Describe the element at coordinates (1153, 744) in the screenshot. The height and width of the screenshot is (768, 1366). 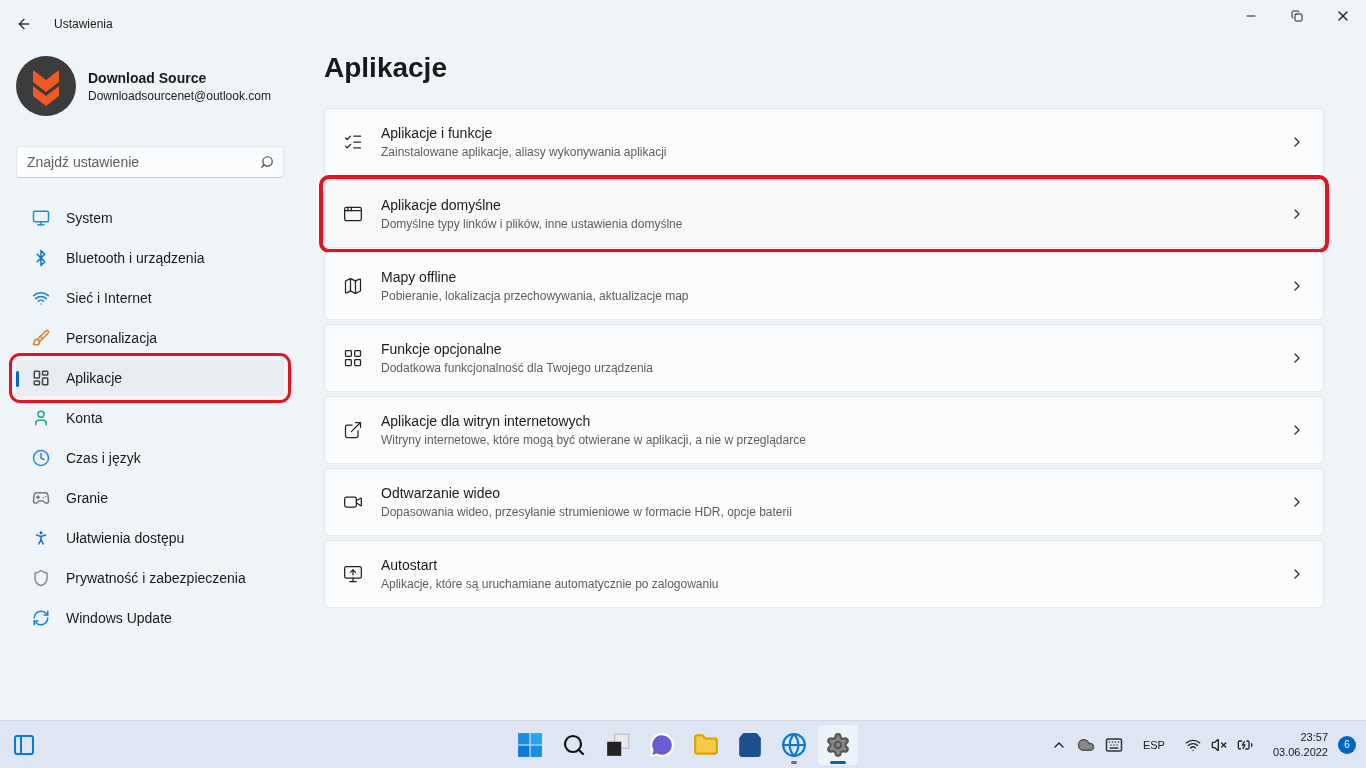
I see `language-indicator: ESP` at that location.